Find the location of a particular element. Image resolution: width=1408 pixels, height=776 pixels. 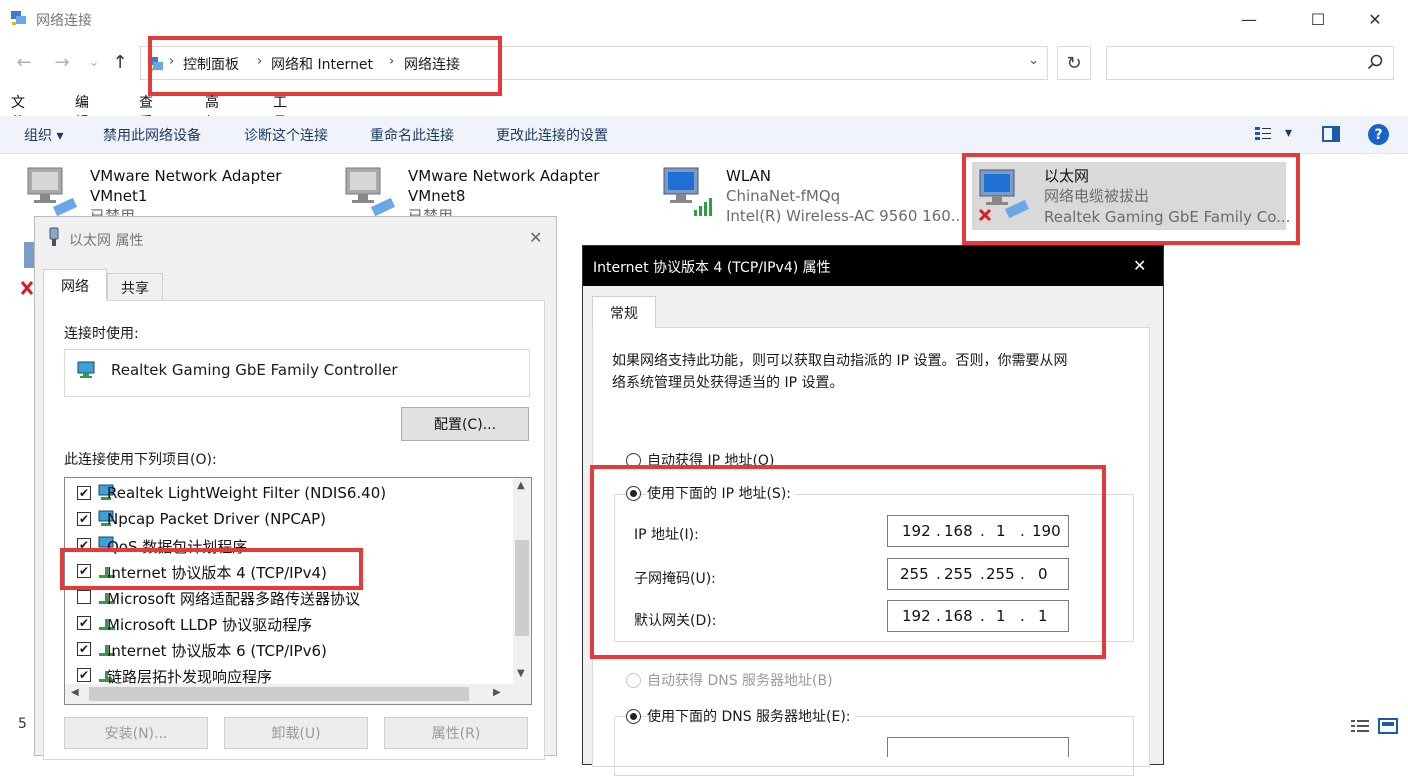

wireless-adapter-icon is located at coordinates (687, 191).